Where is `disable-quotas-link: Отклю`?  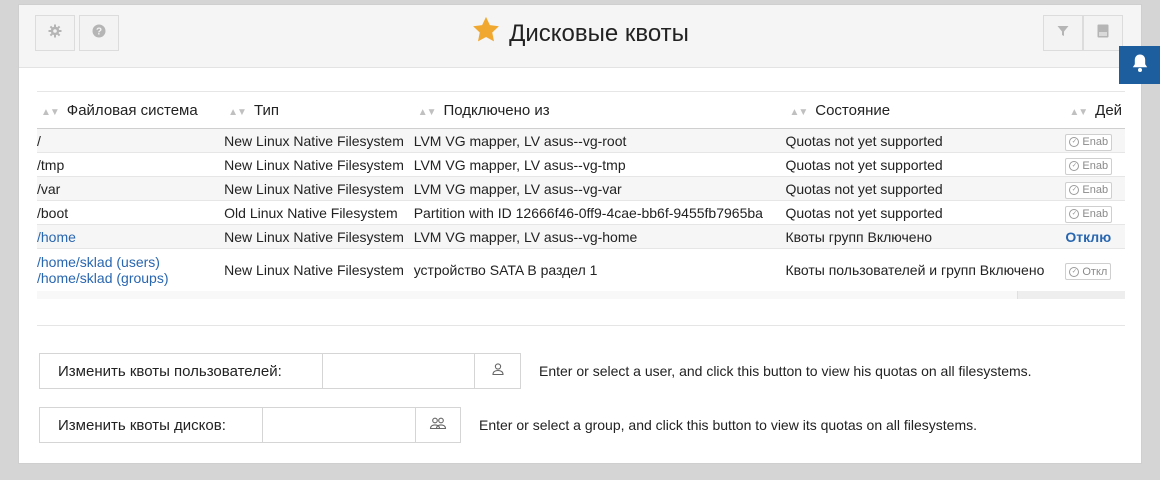 disable-quotas-link: Отклю is located at coordinates (1088, 237).